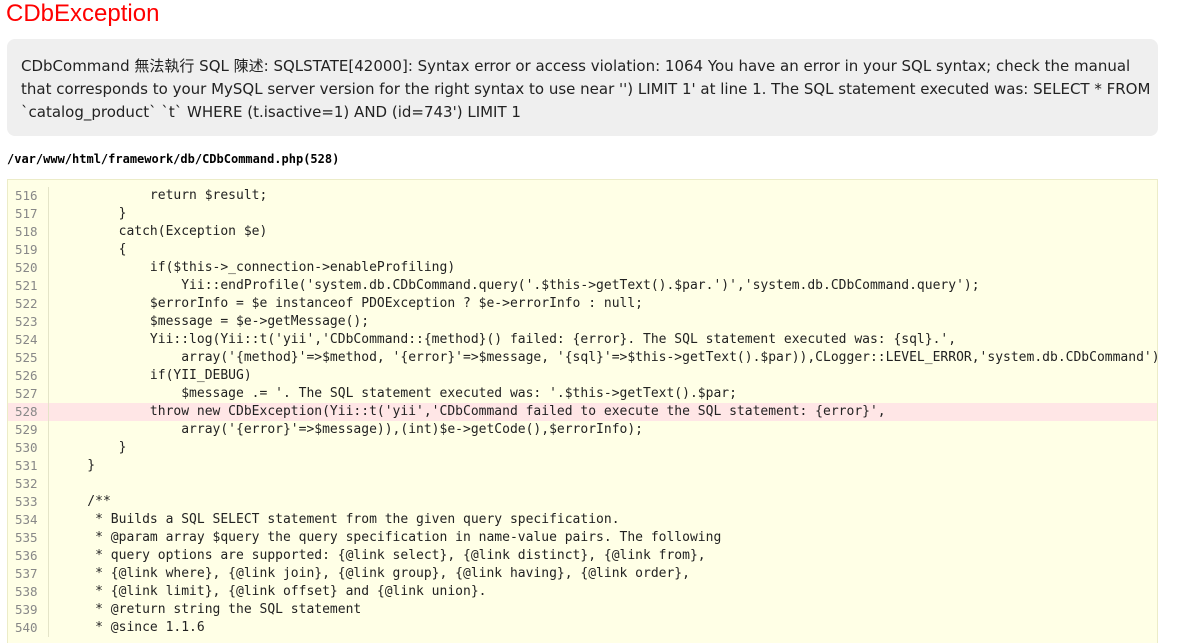 The height and width of the screenshot is (643, 1197). I want to click on line-code: $message = $e->getMessage();, so click(213, 321).